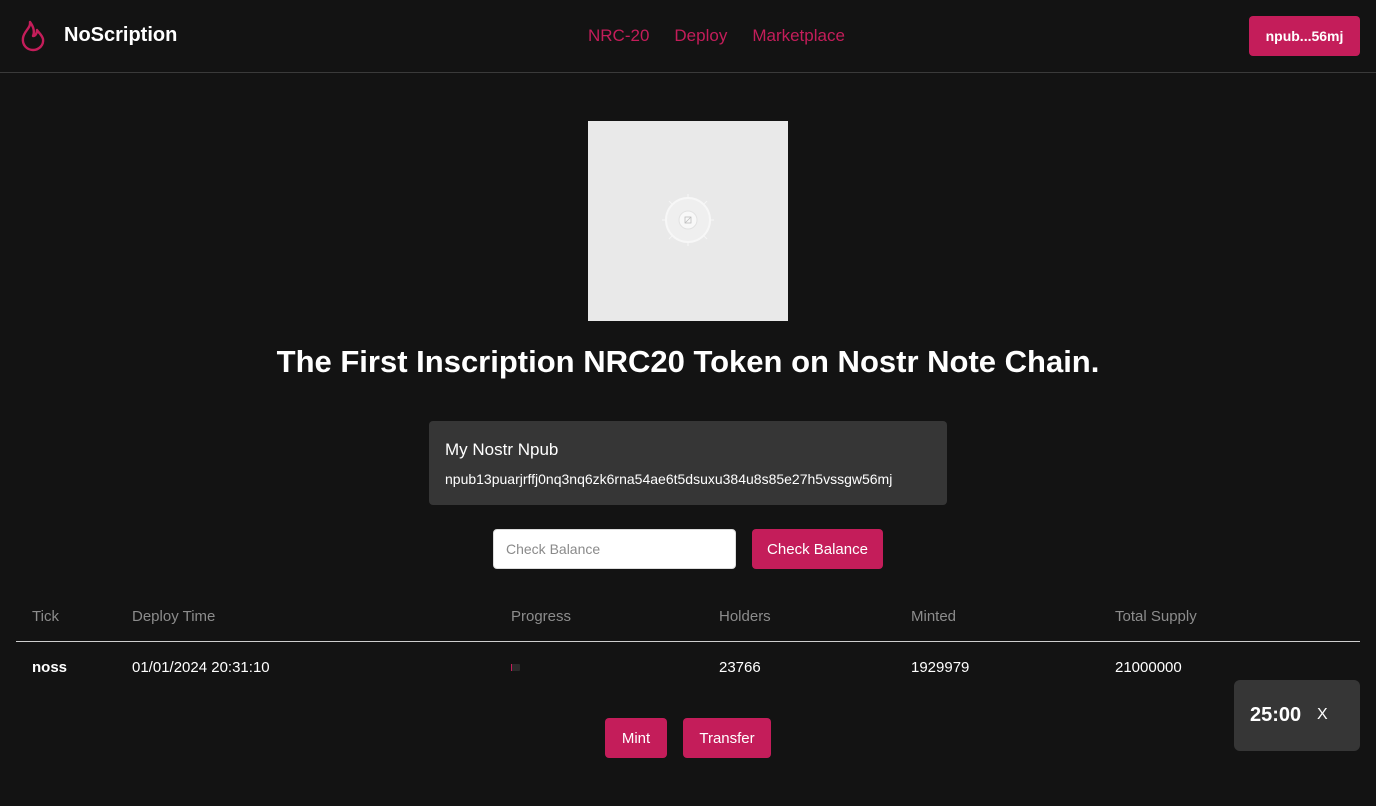 This screenshot has height=806, width=1376. What do you see at coordinates (1304, 36) in the screenshot?
I see `account-npub-button: npub...56mj` at bounding box center [1304, 36].